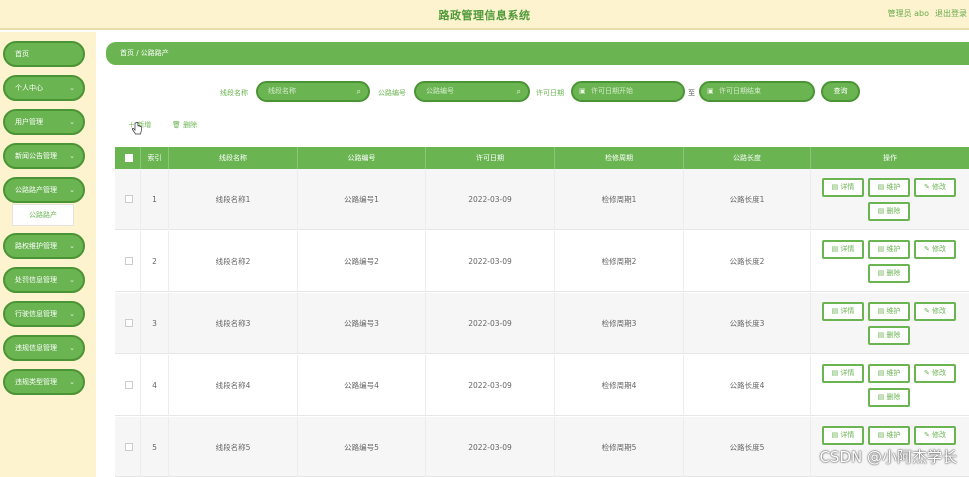 The image size is (969, 477). Describe the element at coordinates (619, 323) in the screenshot. I see `cell-inspection-cycle: 检修周期3` at that location.